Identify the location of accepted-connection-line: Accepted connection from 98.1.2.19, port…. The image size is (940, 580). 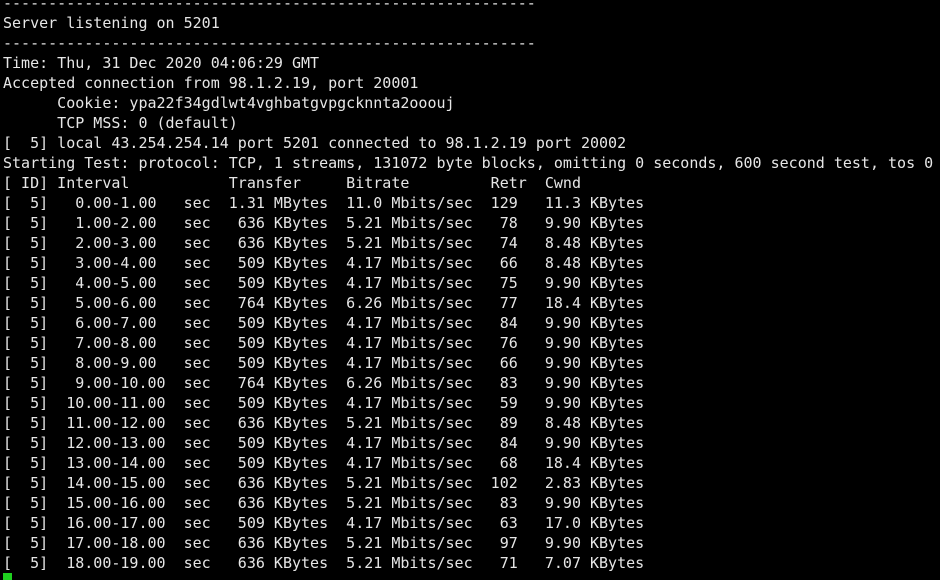
(211, 83).